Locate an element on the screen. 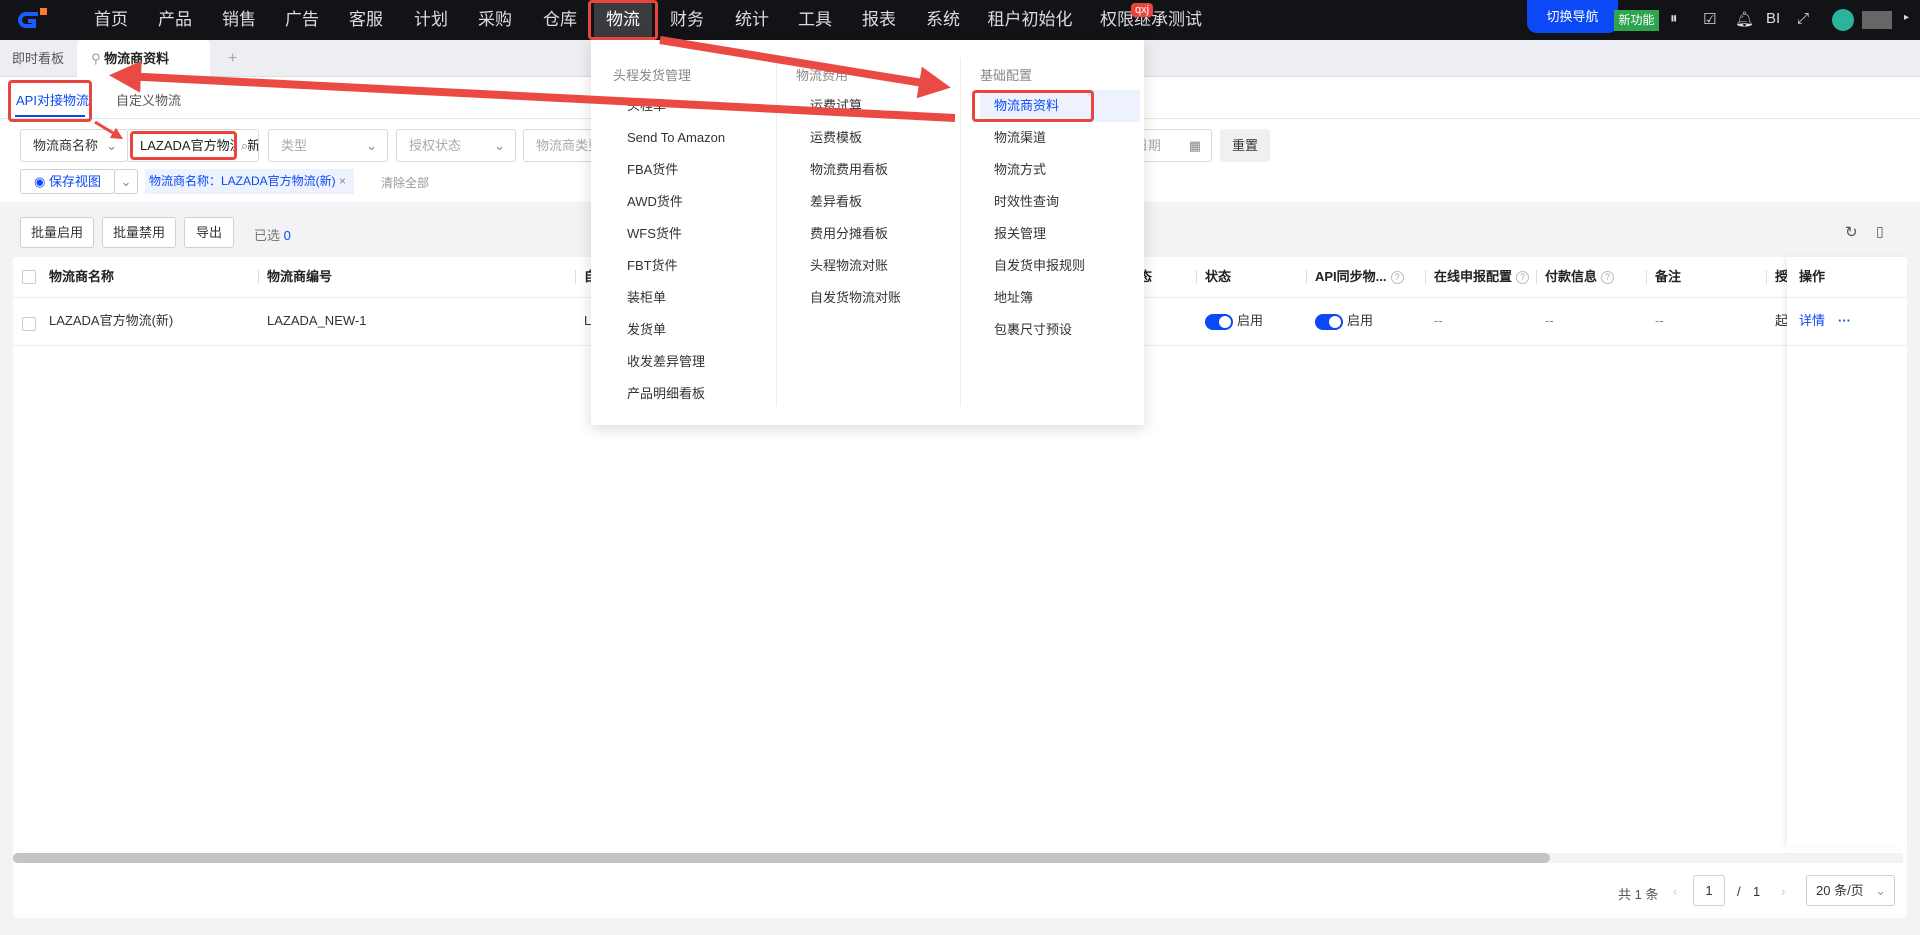  horizontal-scrollbar-thumb is located at coordinates (781, 858).